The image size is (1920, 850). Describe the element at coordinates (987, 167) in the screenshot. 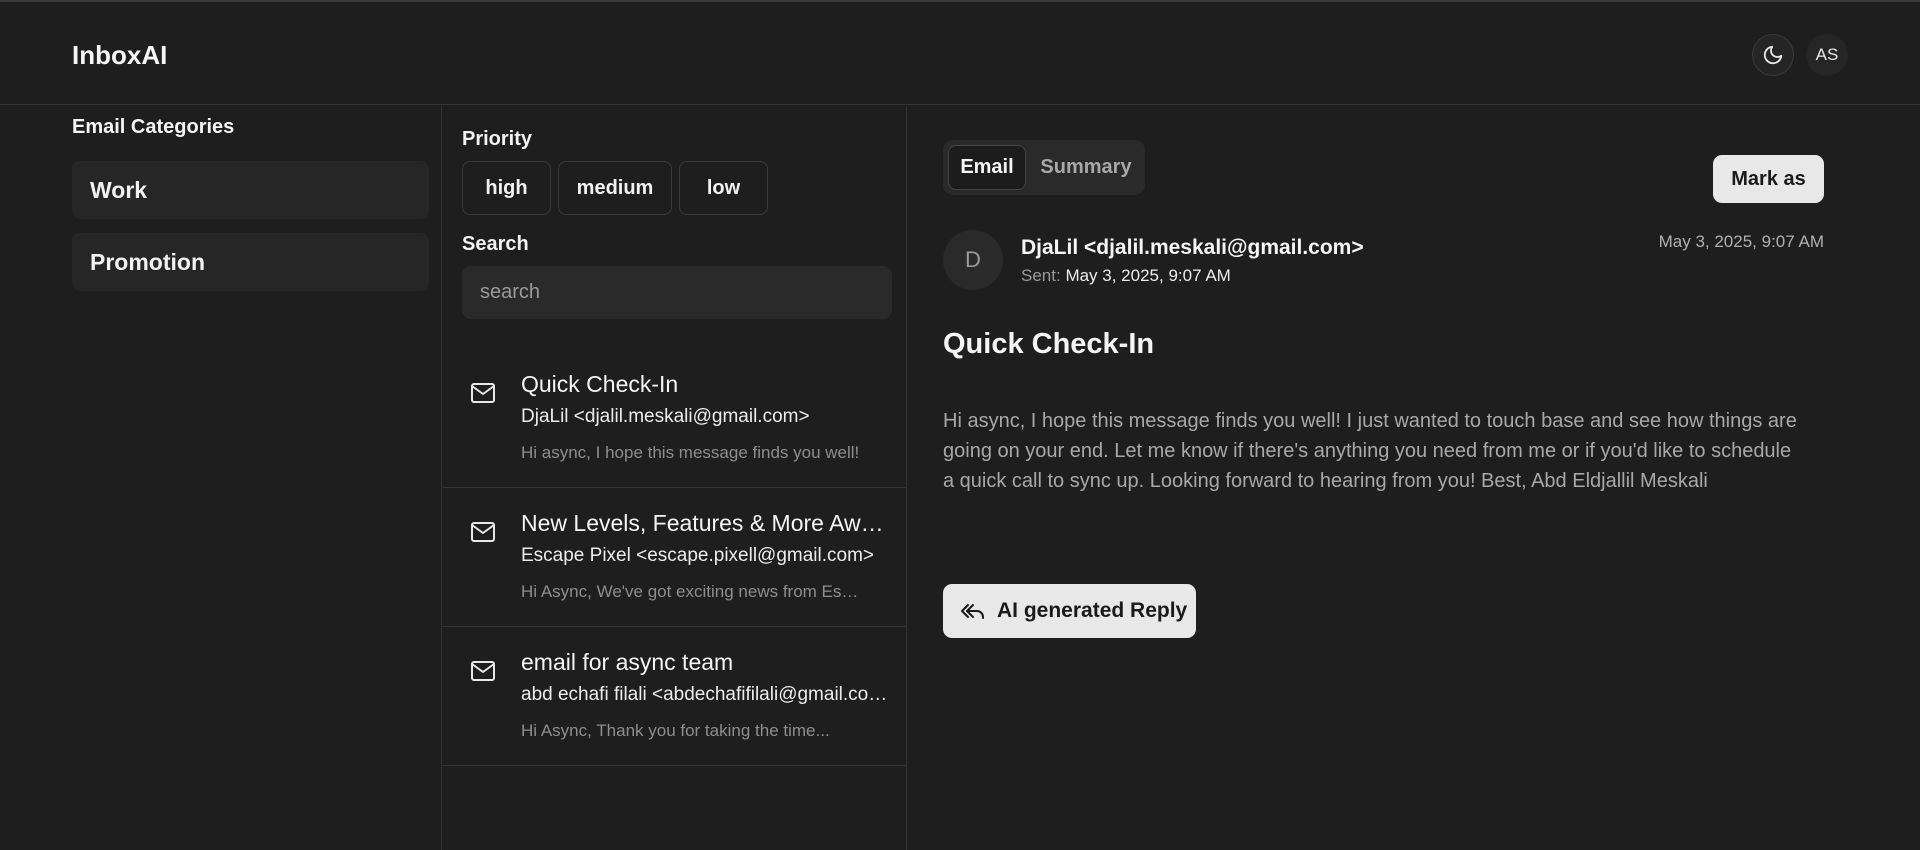

I see `tab-email: Email` at that location.